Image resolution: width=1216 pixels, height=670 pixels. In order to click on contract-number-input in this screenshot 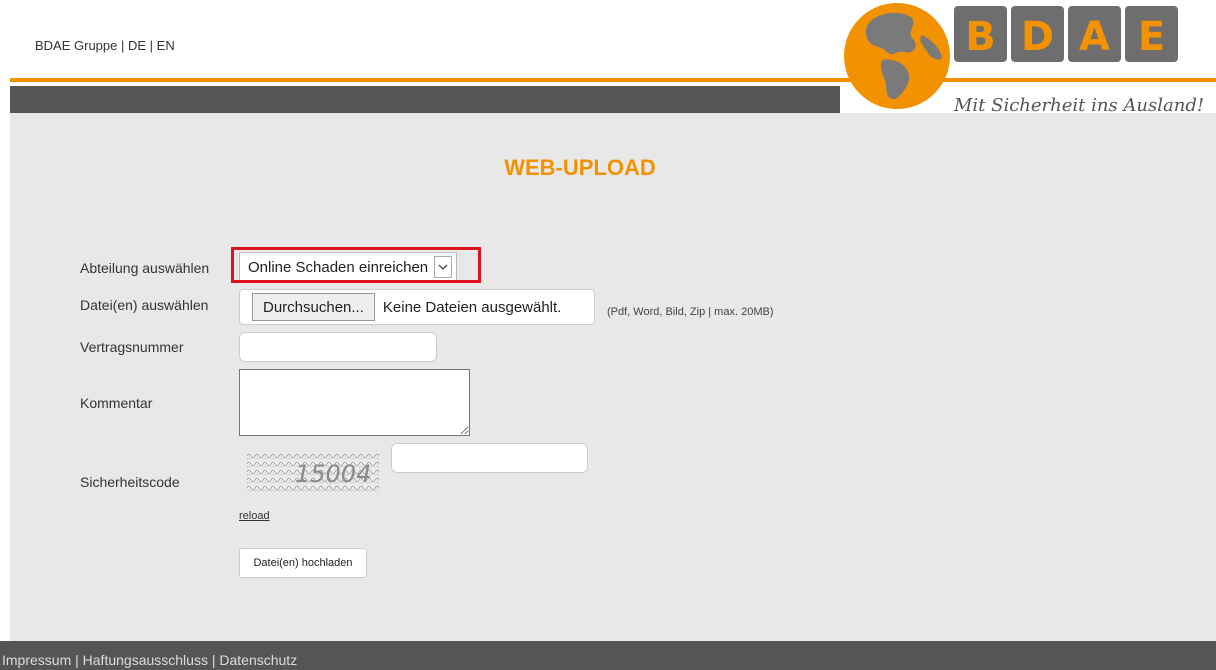, I will do `click(338, 347)`.